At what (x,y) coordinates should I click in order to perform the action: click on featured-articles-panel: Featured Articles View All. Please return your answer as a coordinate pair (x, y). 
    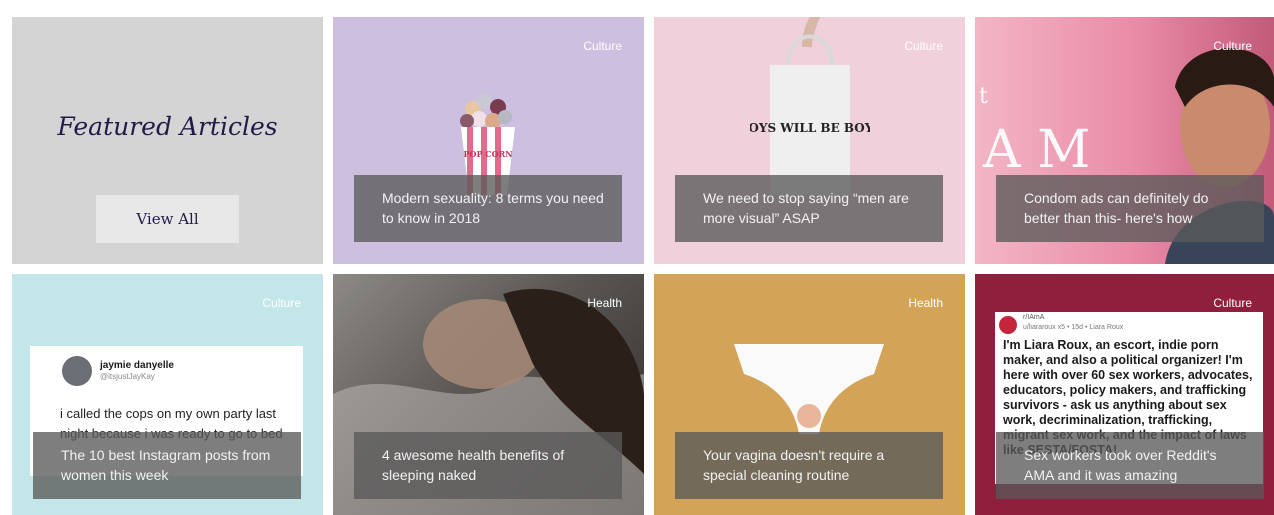
    Looking at the image, I should click on (167, 140).